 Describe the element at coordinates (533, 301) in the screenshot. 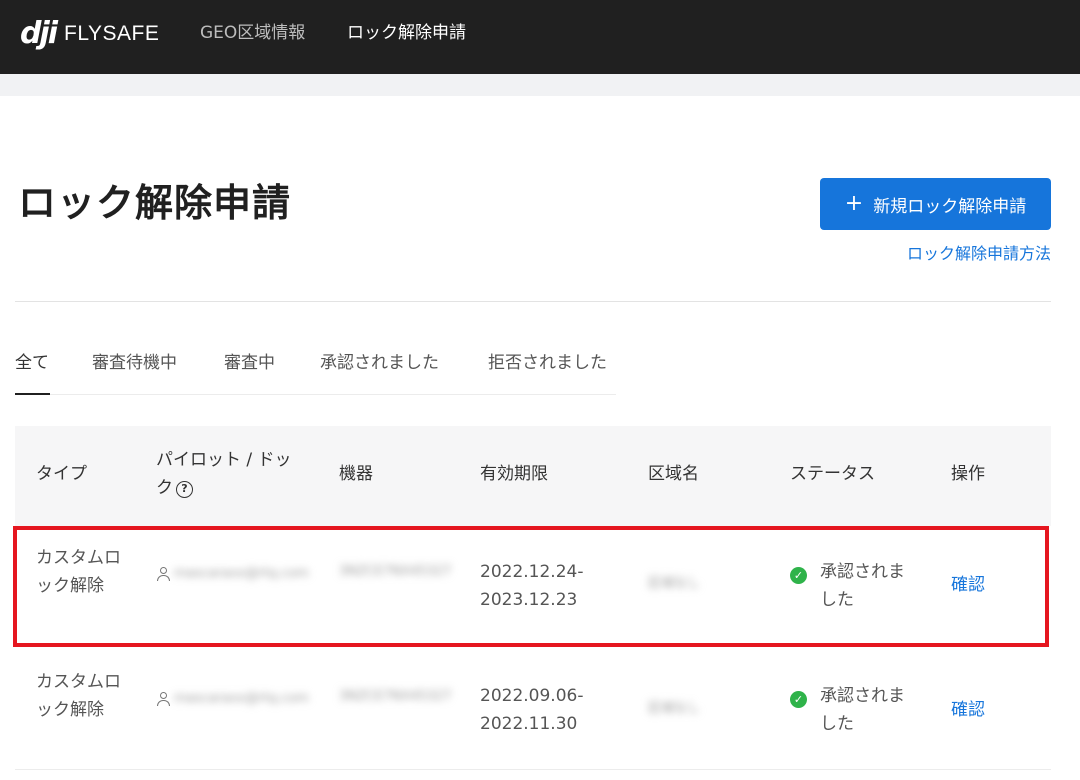

I see `header-divider` at that location.